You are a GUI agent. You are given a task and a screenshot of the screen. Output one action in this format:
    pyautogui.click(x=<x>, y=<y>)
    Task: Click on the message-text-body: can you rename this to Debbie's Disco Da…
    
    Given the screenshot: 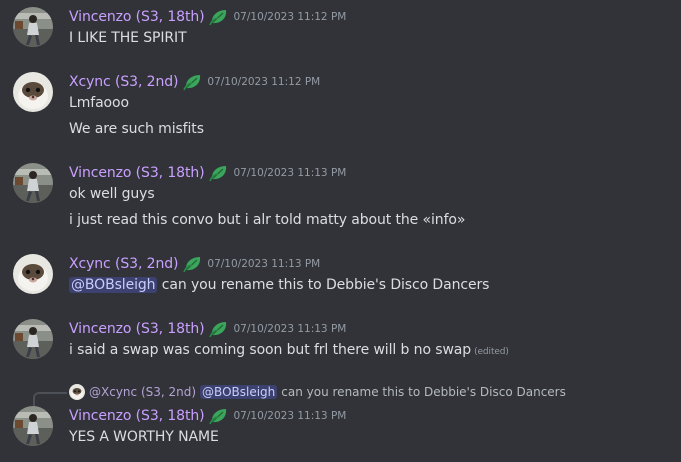 What is the action you would take?
    pyautogui.click(x=323, y=285)
    